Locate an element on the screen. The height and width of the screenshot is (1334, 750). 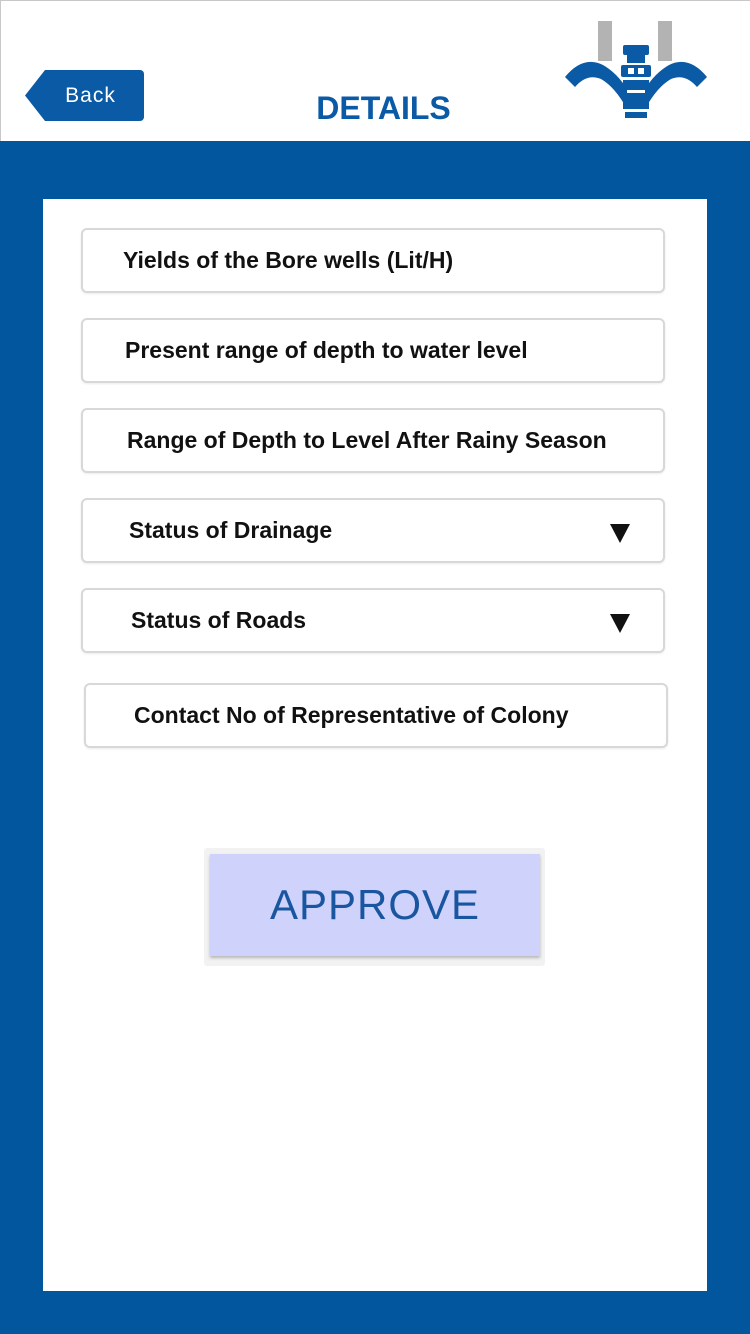
page-title: DETAILS is located at coordinates (383, 108).